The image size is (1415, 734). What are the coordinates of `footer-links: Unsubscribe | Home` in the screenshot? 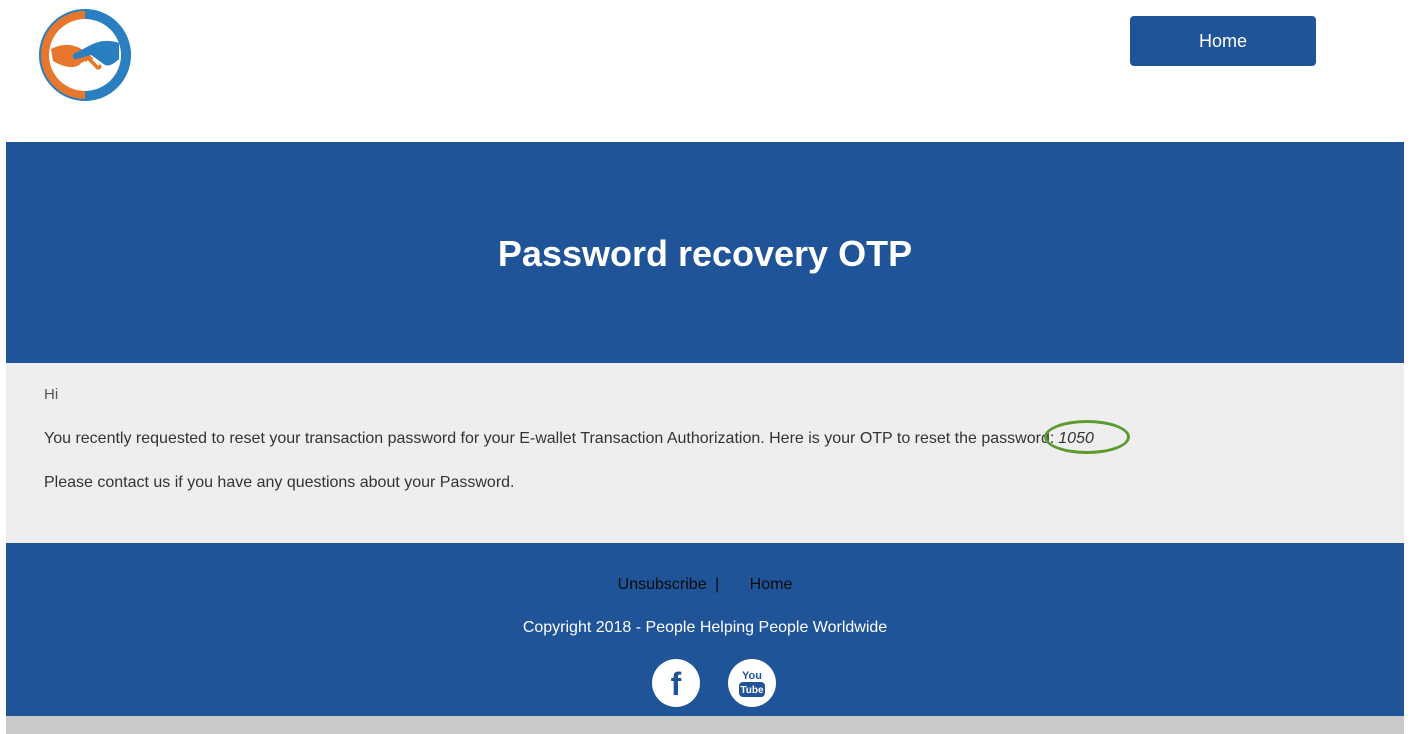 It's located at (705, 585).